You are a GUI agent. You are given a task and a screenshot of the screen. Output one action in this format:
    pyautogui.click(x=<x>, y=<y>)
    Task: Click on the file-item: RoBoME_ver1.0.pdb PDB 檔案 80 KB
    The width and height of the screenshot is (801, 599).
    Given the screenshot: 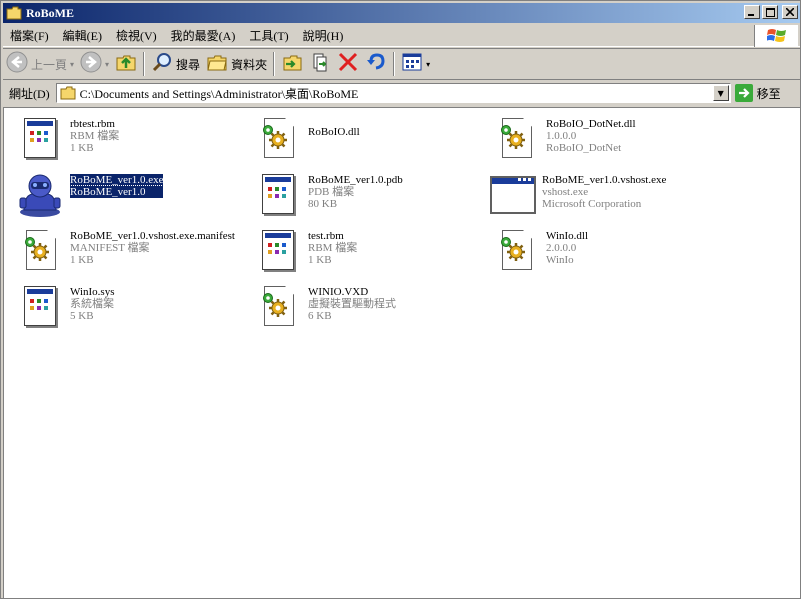 What is the action you would take?
    pyautogui.click(x=369, y=196)
    